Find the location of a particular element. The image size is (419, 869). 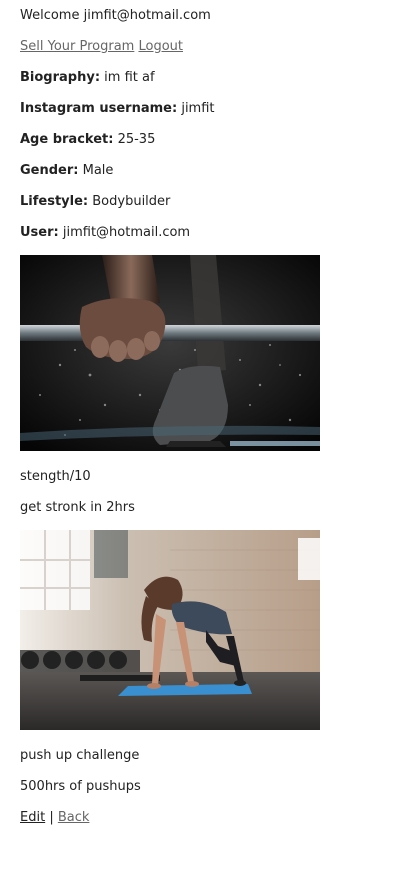

gender-value: Male is located at coordinates (98, 170).